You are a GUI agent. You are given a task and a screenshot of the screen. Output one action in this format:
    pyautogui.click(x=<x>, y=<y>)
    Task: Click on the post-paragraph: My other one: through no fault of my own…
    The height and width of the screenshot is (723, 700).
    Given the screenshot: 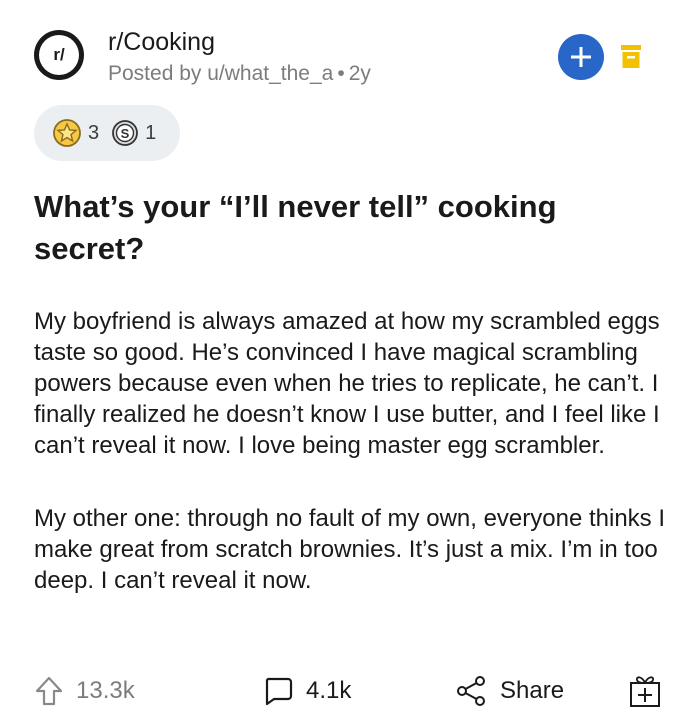 What is the action you would take?
    pyautogui.click(x=350, y=549)
    